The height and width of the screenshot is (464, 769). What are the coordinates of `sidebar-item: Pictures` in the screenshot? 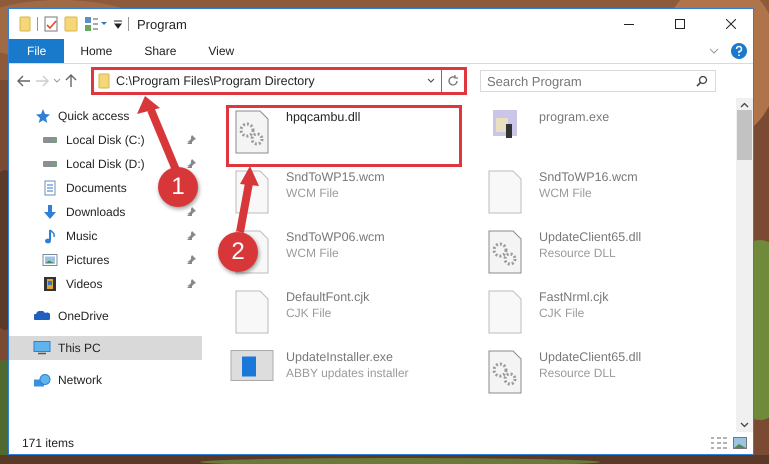 It's located at (75, 260).